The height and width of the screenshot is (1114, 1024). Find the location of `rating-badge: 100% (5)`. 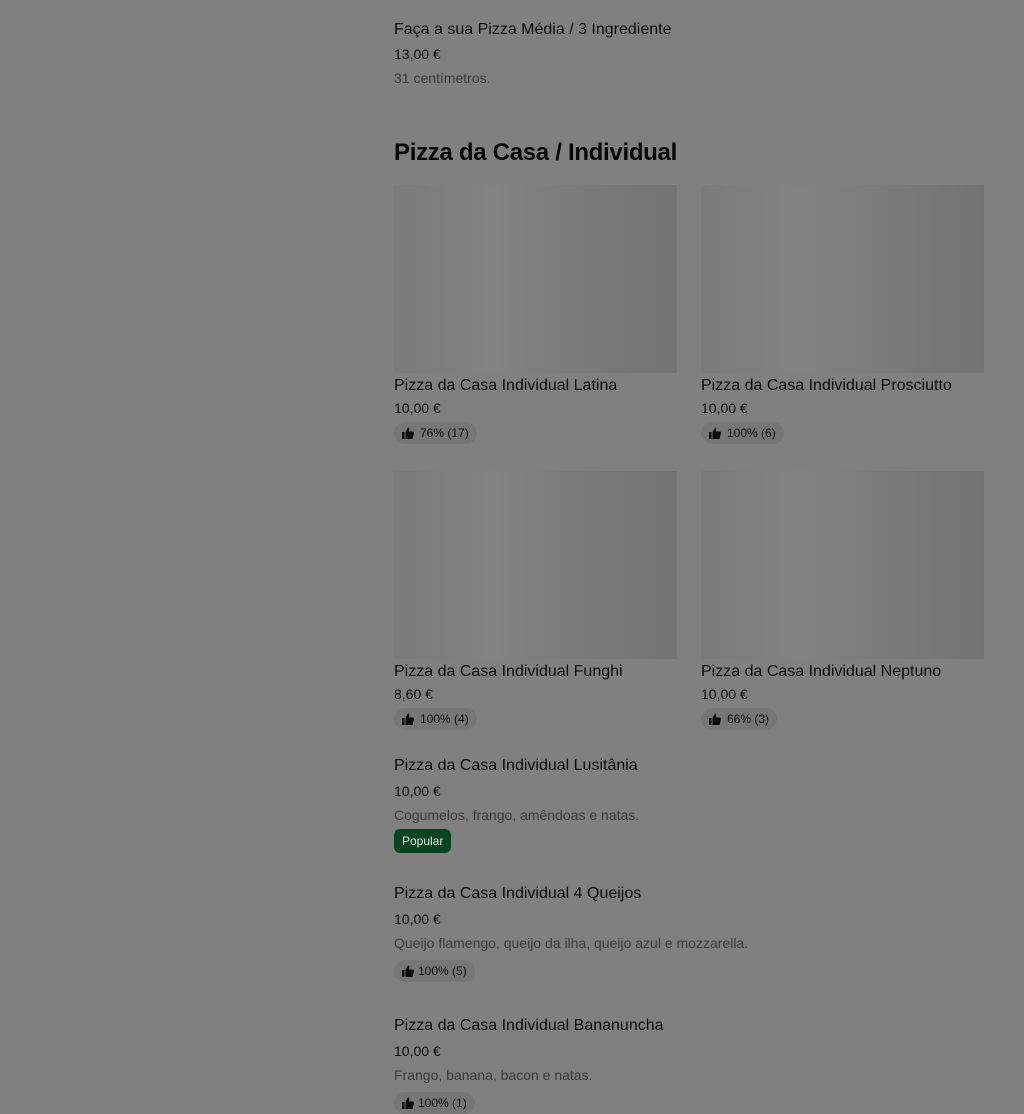

rating-badge: 100% (5) is located at coordinates (434, 971).